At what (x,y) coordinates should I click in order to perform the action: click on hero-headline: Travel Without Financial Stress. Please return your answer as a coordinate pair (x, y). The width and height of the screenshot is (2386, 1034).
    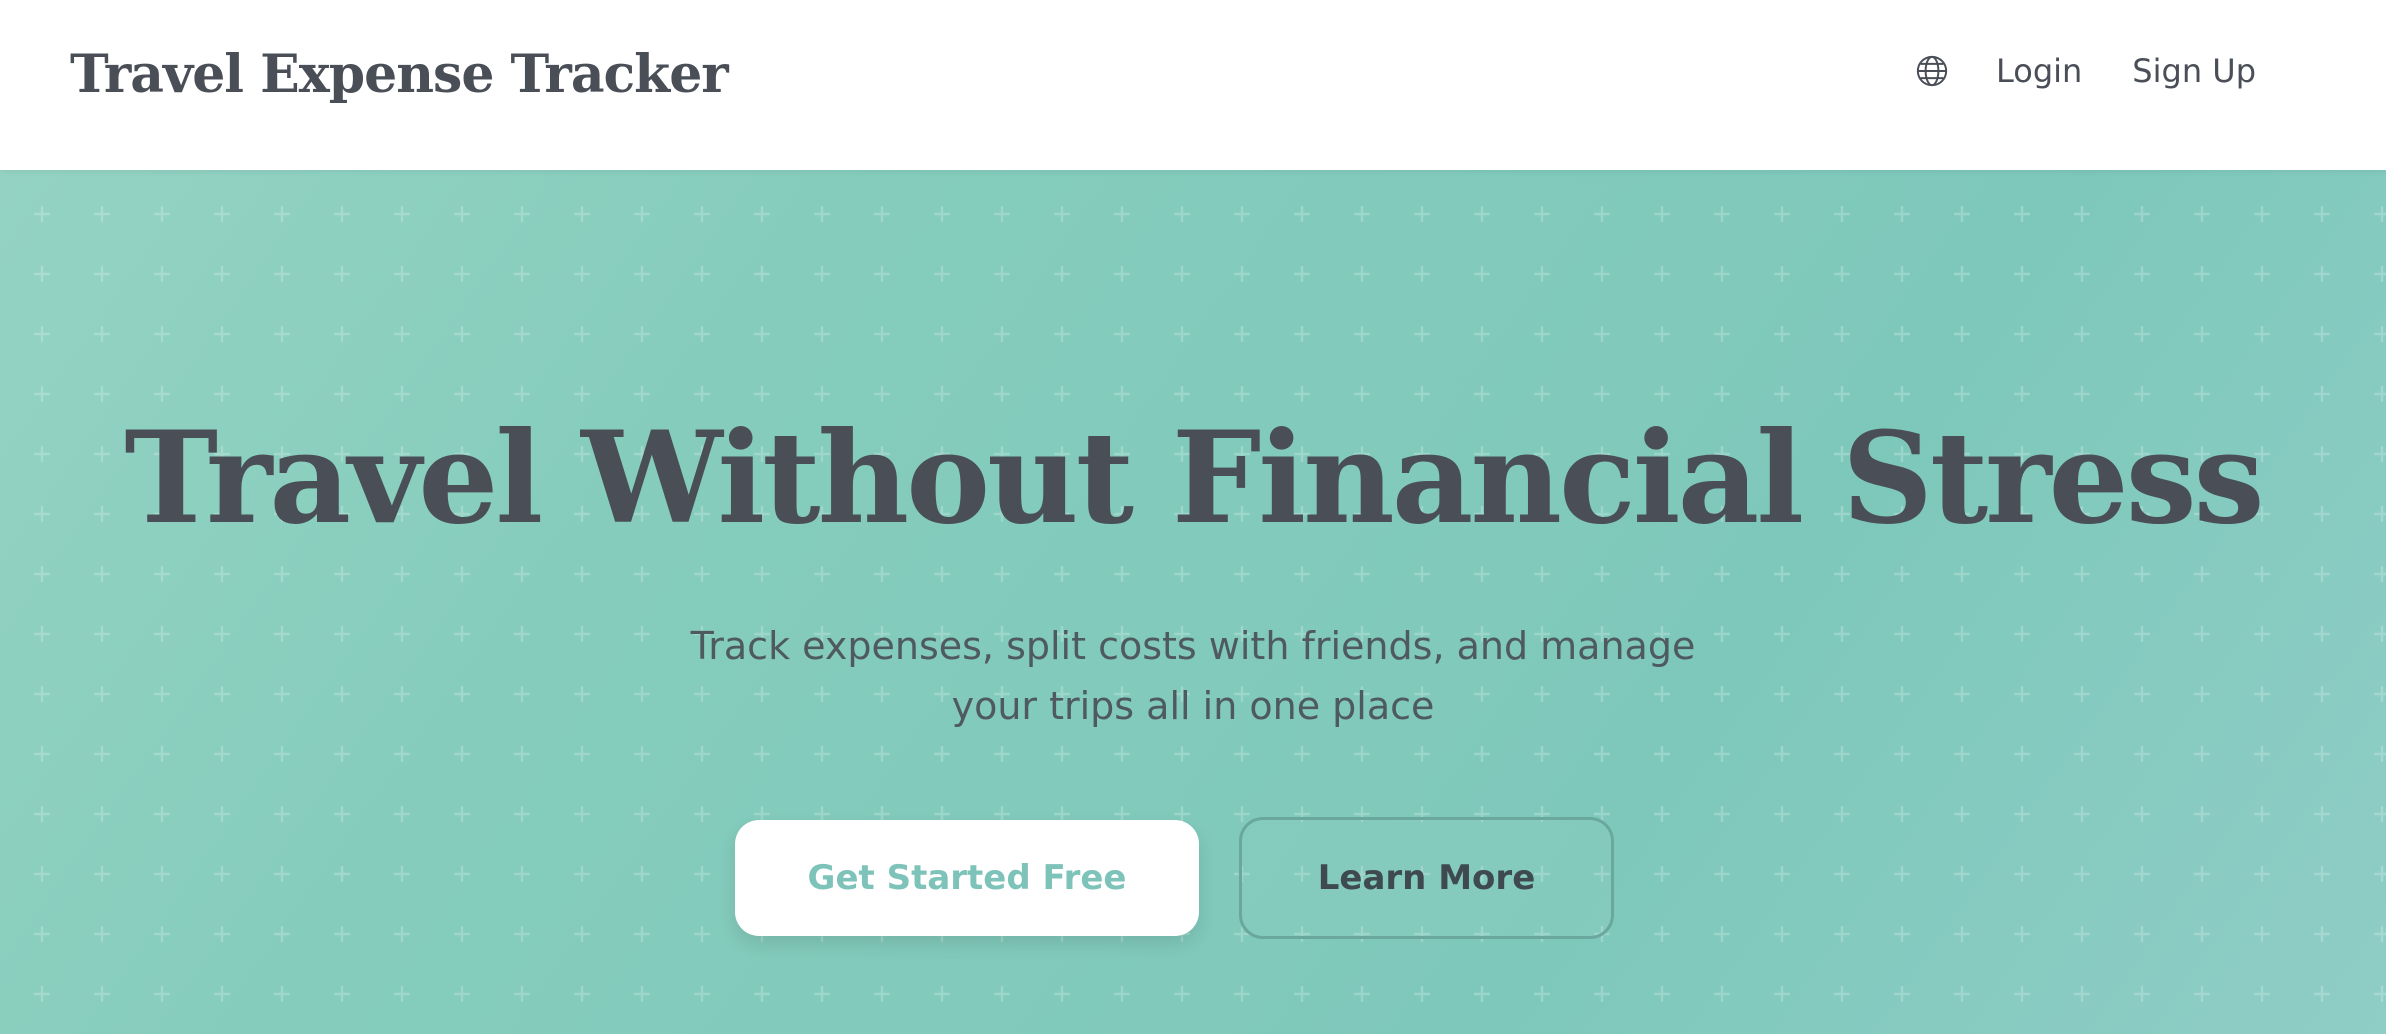
    Looking at the image, I should click on (1194, 478).